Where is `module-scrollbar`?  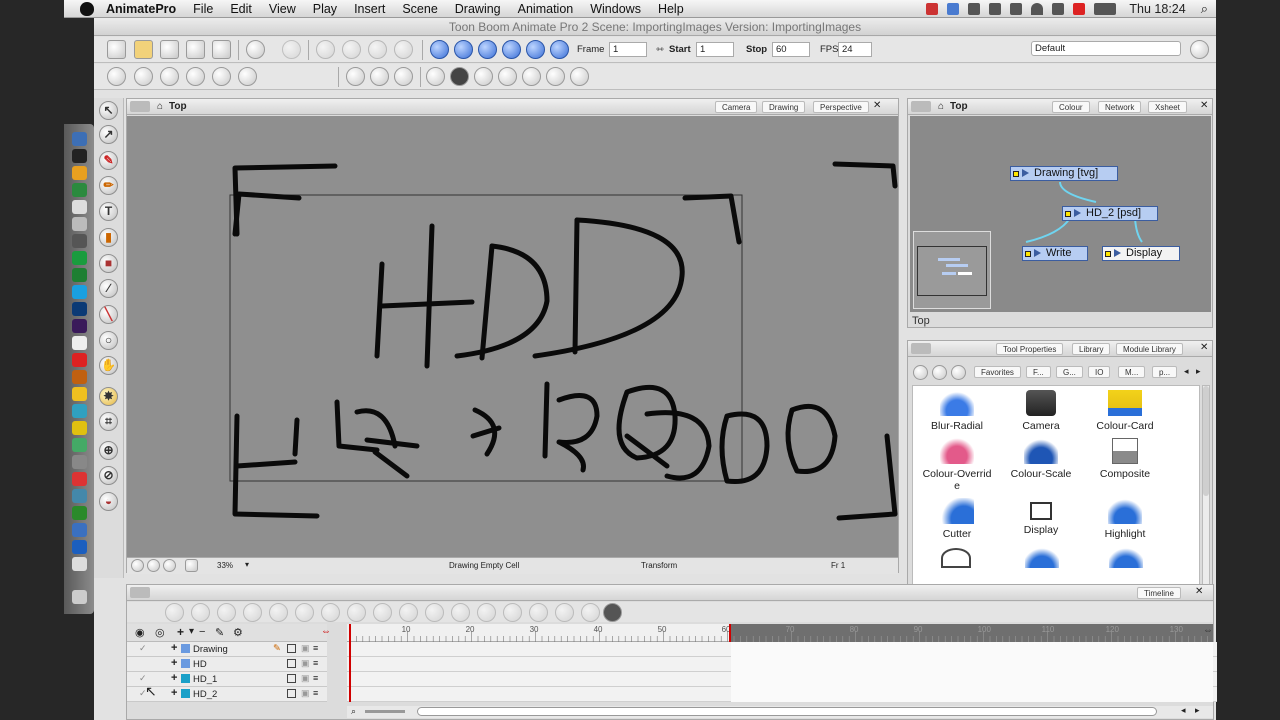 module-scrollbar is located at coordinates (1206, 487).